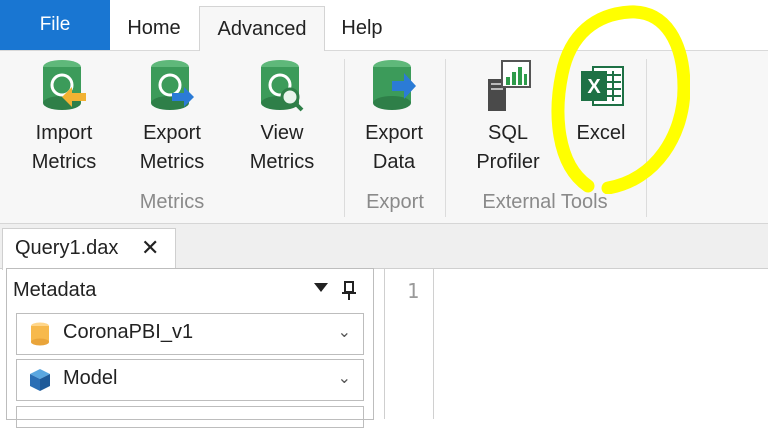 This screenshot has height=428, width=768. Describe the element at coordinates (545, 202) in the screenshot. I see `group-label-external-tools: External Tools` at that location.